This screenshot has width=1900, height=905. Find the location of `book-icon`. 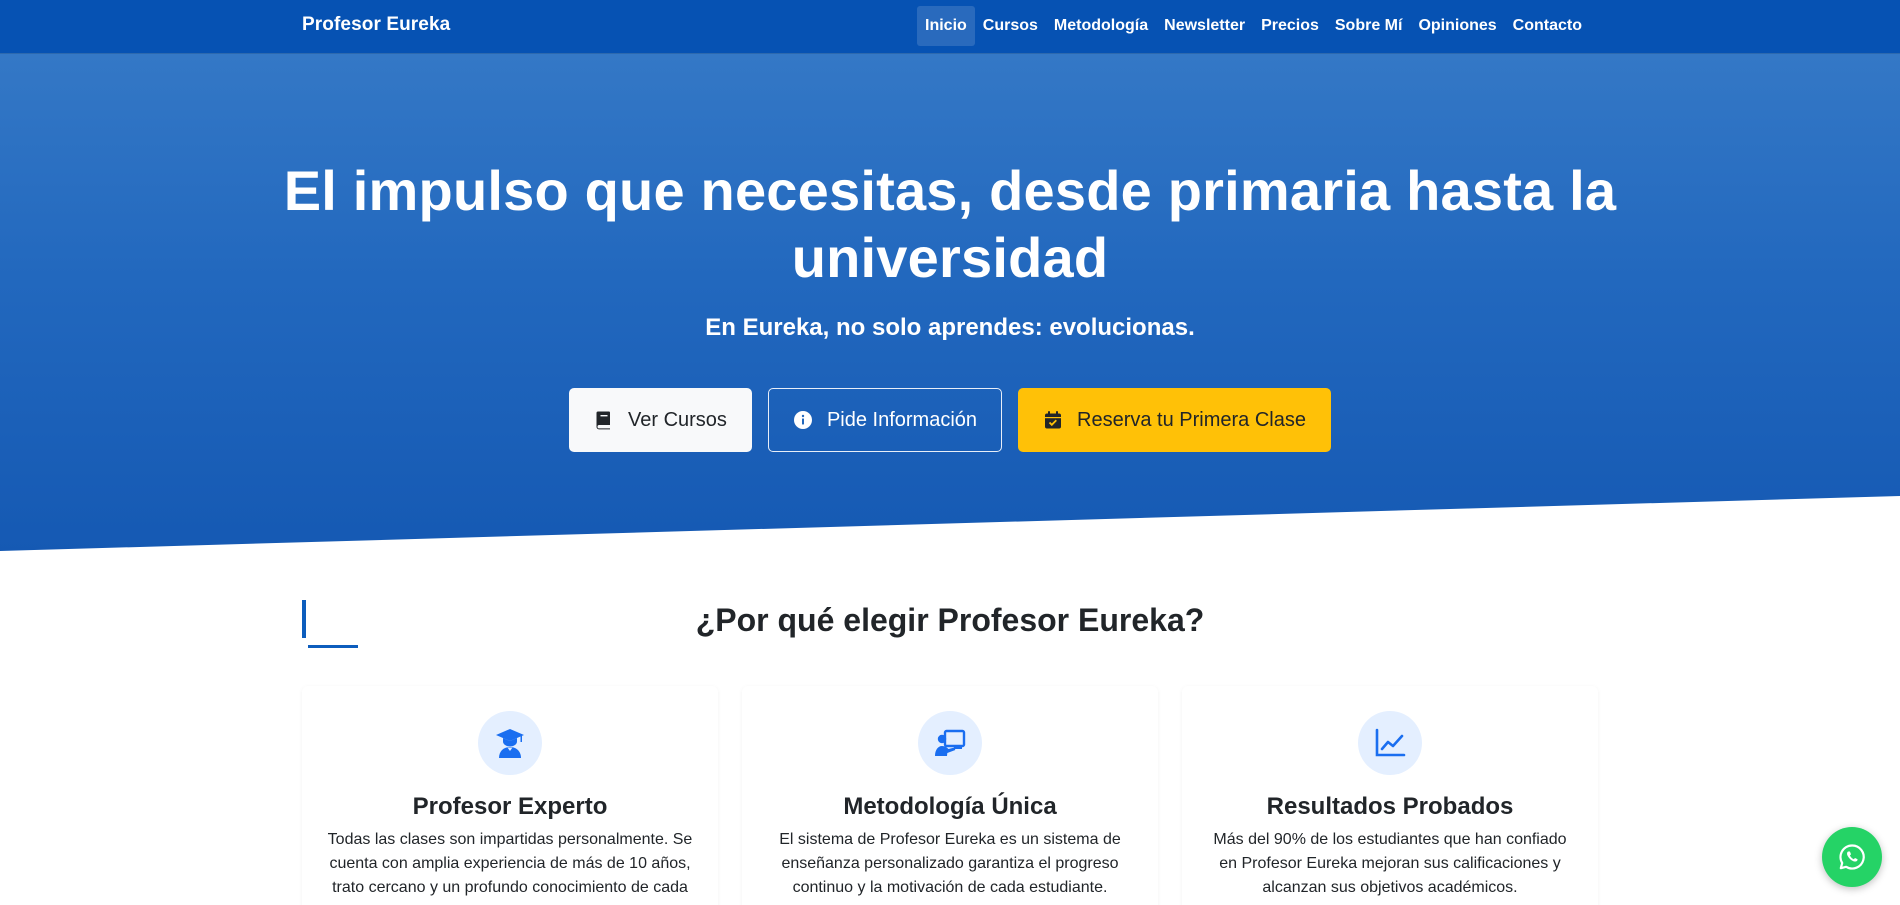

book-icon is located at coordinates (604, 420).